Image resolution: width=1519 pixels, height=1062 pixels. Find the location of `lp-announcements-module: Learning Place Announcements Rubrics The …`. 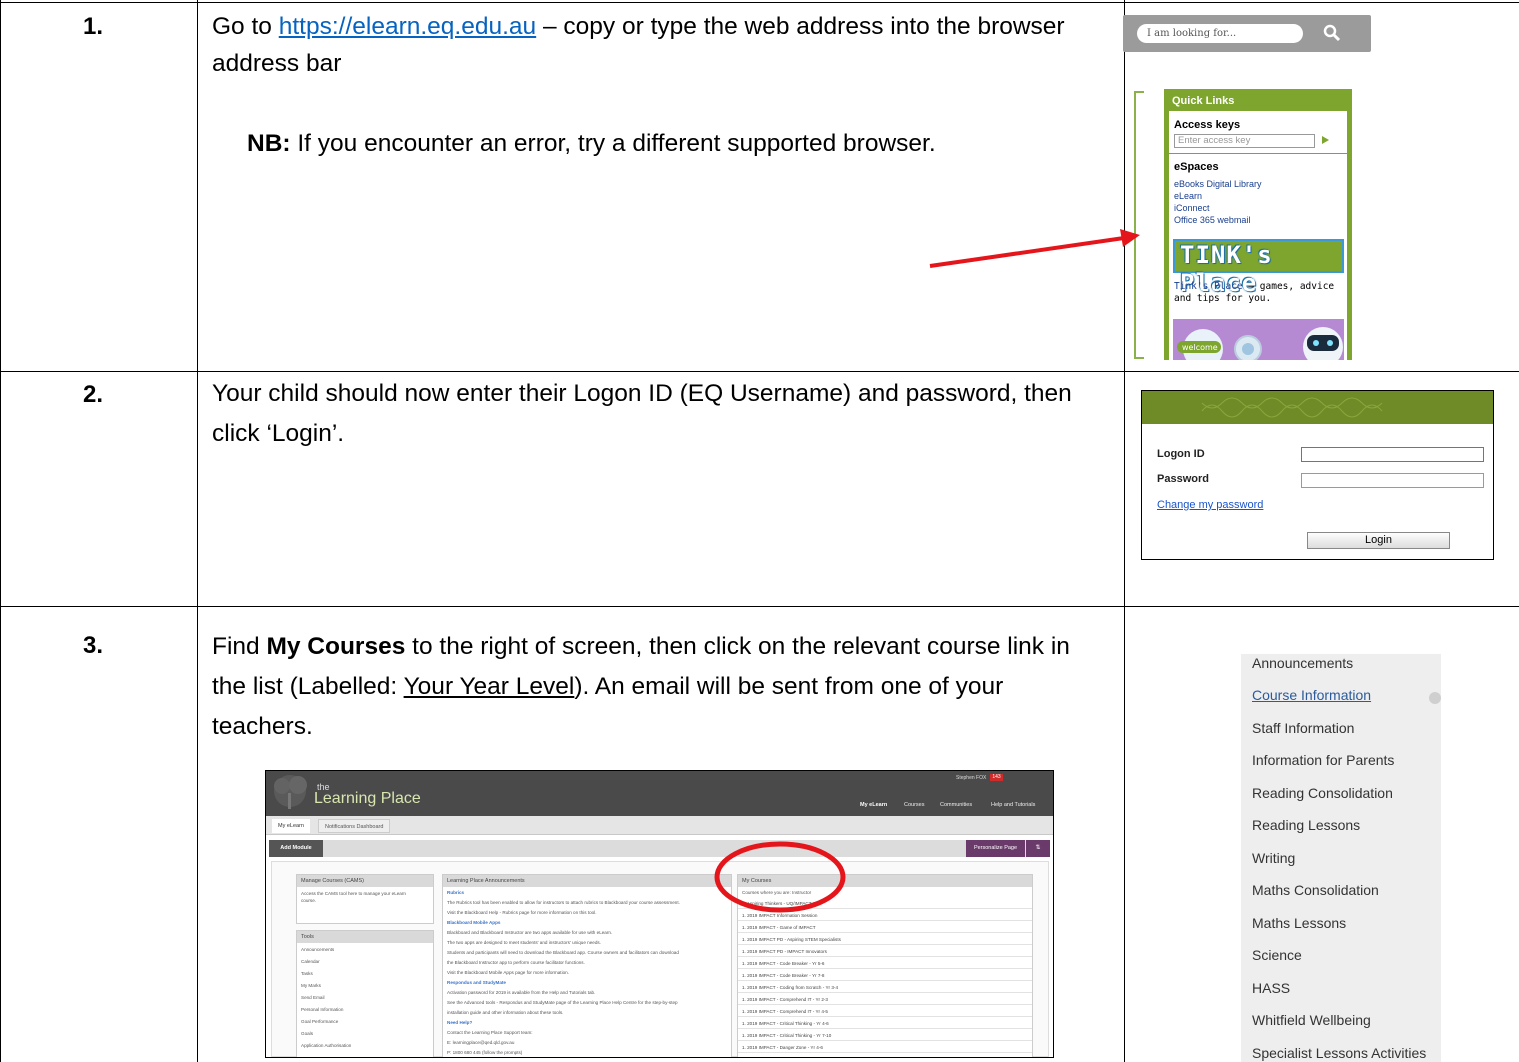

lp-announcements-module: Learning Place Announcements Rubrics The … is located at coordinates (587, 965).